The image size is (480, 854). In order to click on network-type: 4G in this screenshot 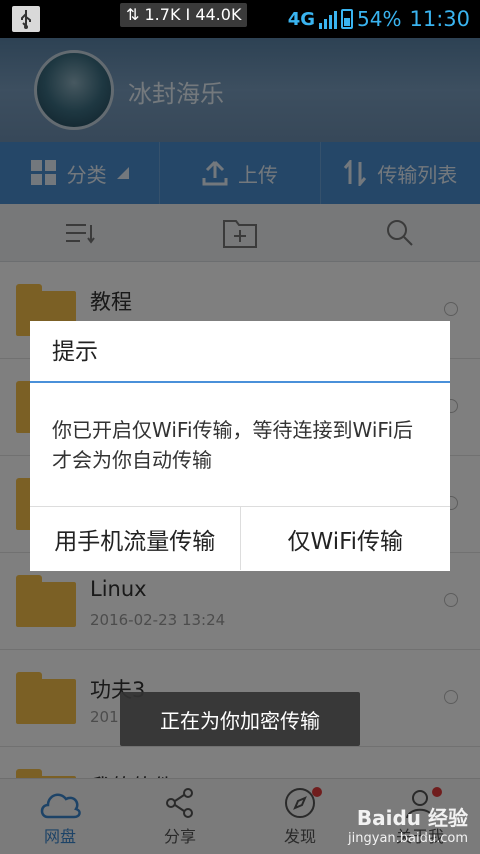, I will do `click(301, 19)`.